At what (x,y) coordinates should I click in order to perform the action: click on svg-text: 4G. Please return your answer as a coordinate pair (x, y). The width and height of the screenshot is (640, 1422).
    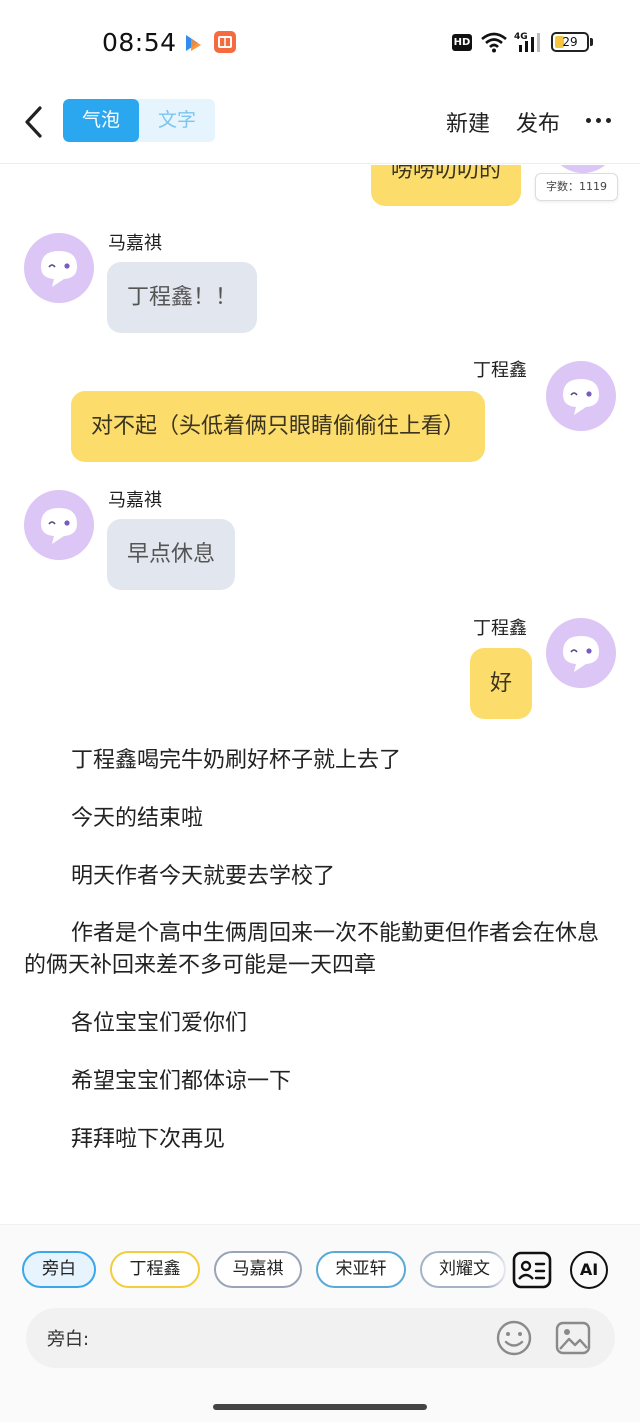
    Looking at the image, I should click on (521, 37).